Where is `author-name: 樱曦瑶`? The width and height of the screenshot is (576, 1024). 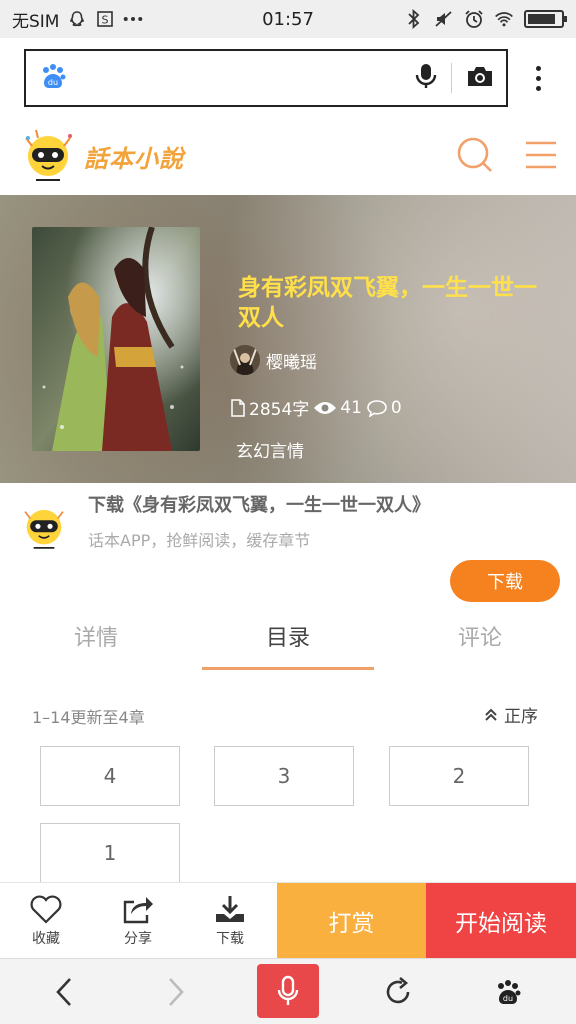 author-name: 樱曦瑶 is located at coordinates (291, 360).